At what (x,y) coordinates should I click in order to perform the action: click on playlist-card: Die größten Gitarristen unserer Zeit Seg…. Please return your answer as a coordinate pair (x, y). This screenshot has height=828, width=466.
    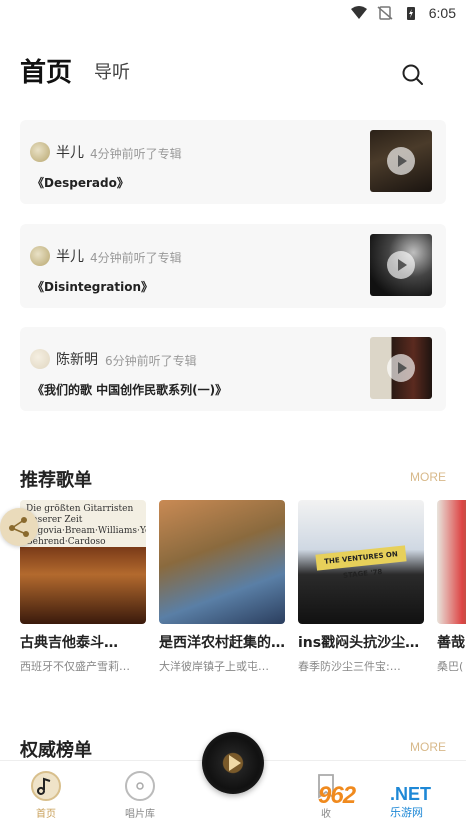
    Looking at the image, I should click on (83, 587).